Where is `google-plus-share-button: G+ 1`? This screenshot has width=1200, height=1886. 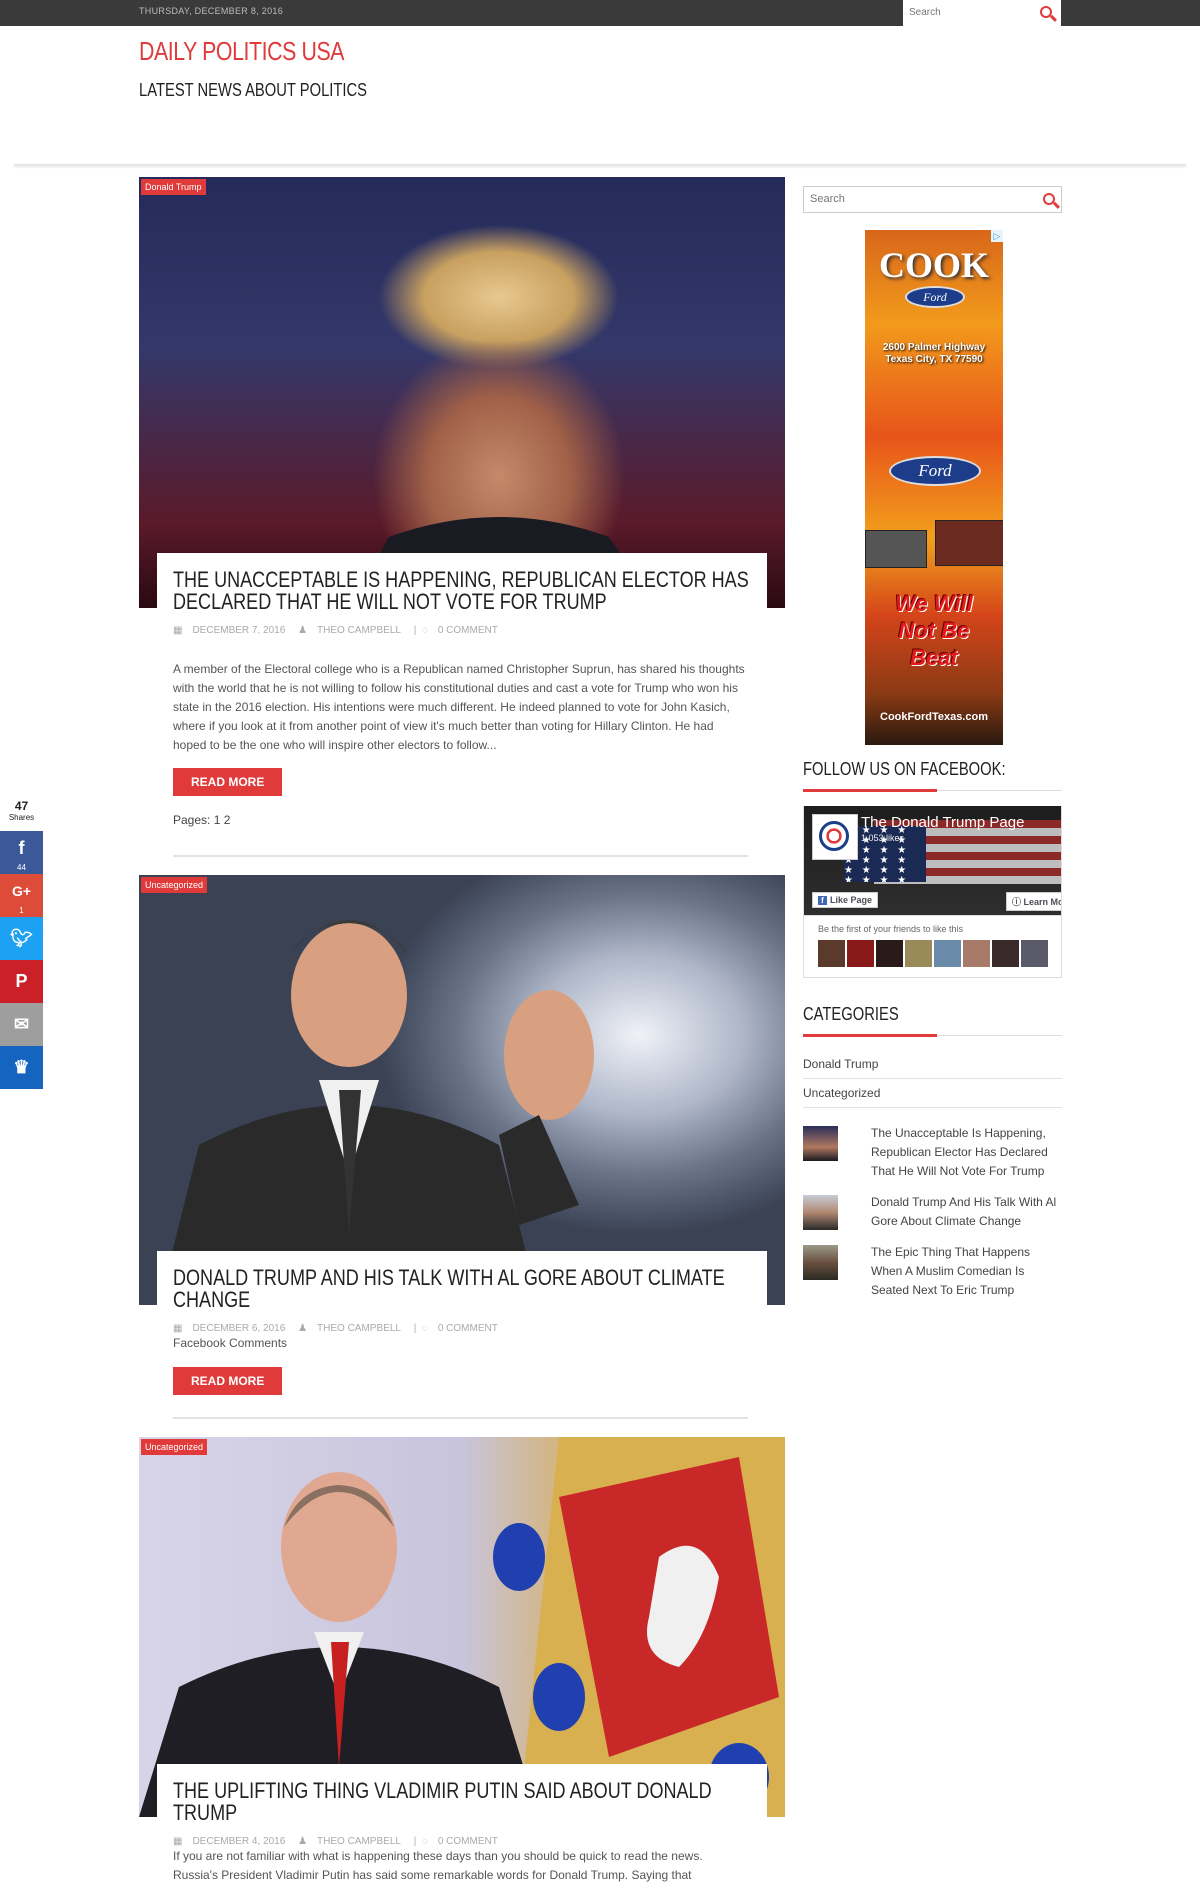
google-plus-share-button: G+ 1 is located at coordinates (21, 895).